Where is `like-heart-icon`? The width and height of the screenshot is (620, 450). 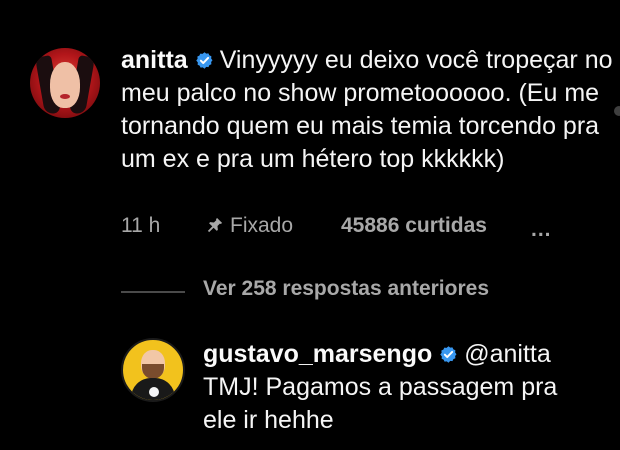 like-heart-icon is located at coordinates (617, 111).